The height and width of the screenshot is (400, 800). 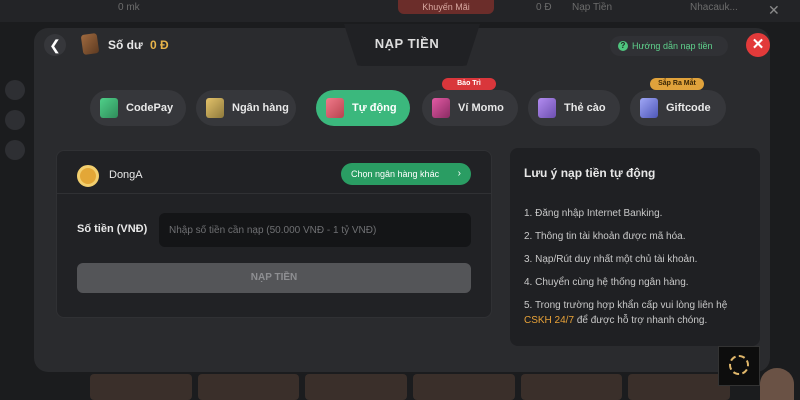 What do you see at coordinates (441, 108) in the screenshot?
I see `momo-wallet-icon` at bounding box center [441, 108].